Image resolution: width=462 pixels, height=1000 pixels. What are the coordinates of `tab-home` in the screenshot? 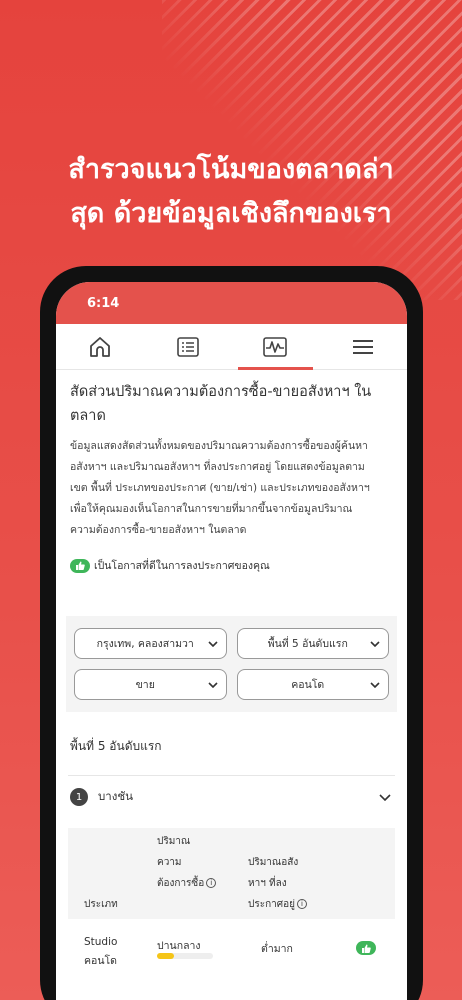 It's located at (100, 346).